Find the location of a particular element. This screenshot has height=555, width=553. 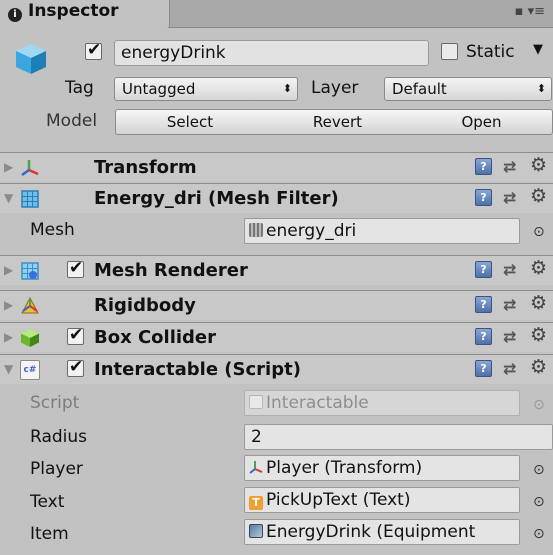

static-checkbox is located at coordinates (449, 51).